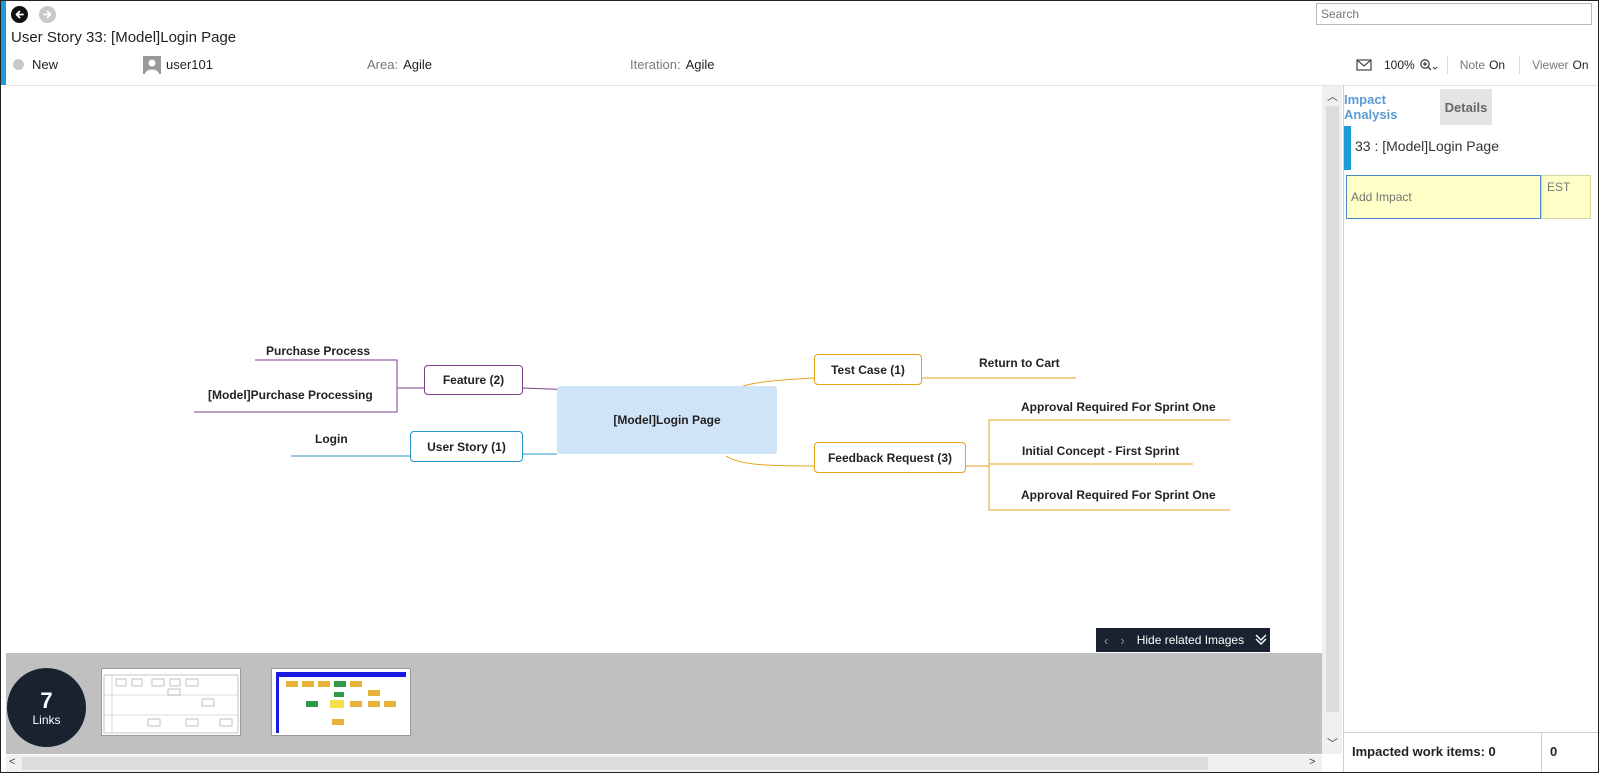  I want to click on panel-footer-divider, so click(1471, 732).